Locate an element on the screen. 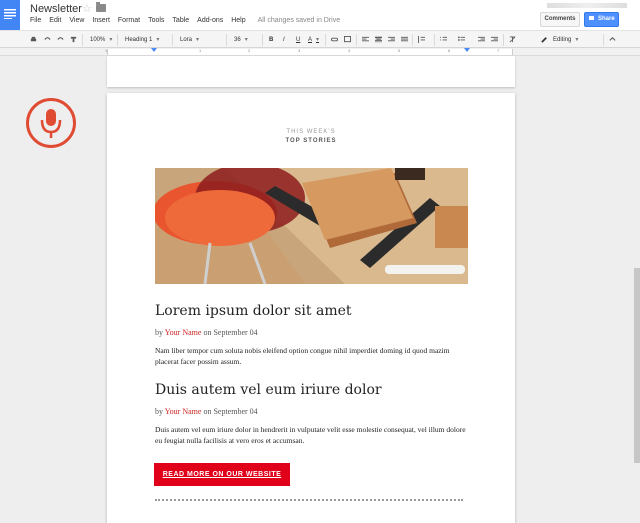 This screenshot has width=640, height=523. paint-format-icon is located at coordinates (73, 39).